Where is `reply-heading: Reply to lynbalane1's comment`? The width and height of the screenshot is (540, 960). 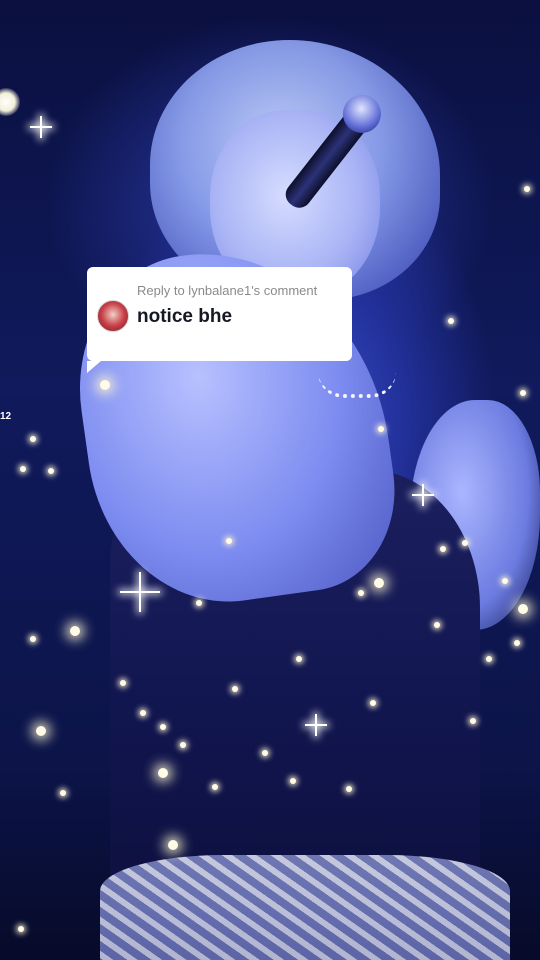
reply-heading: Reply to lynbalane1's comment is located at coordinates (227, 290).